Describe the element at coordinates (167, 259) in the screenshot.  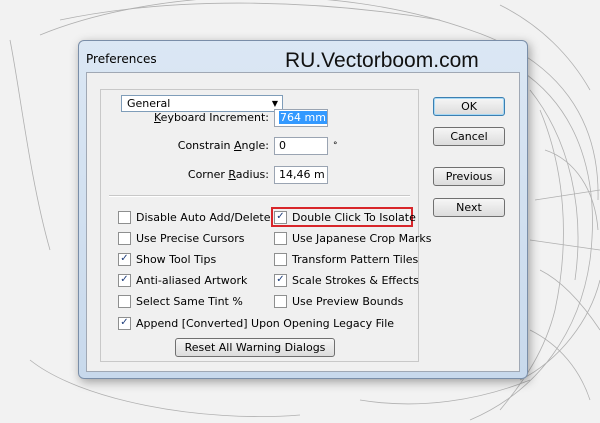
I see `checkbox-show-tool-tips: ✓ Show Tool Tips` at that location.